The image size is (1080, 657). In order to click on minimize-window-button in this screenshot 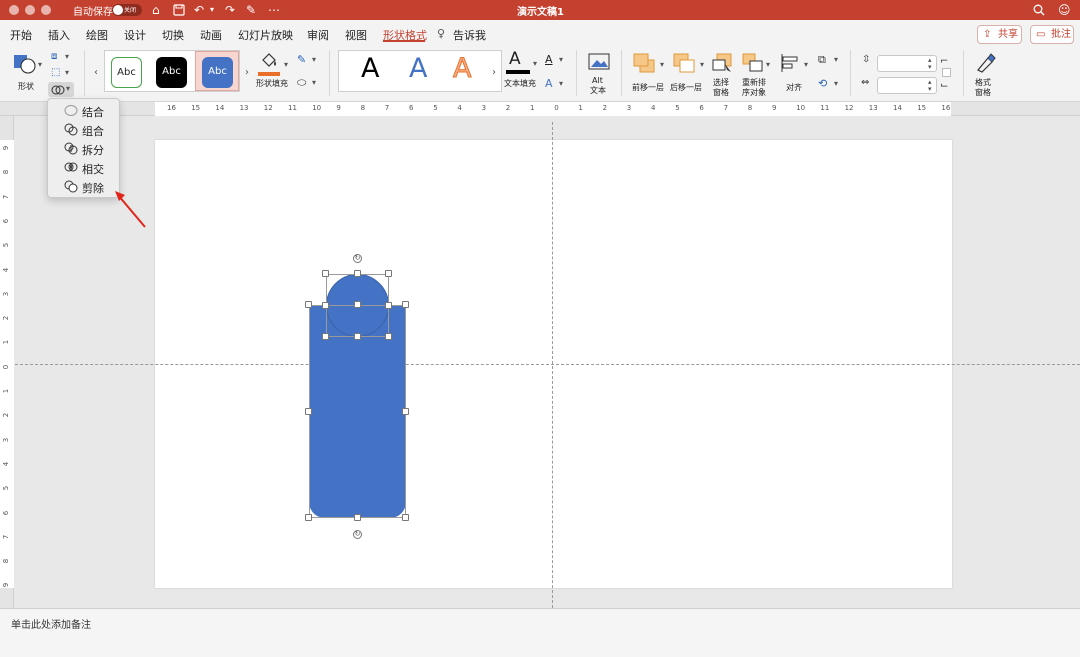, I will do `click(30, 10)`.